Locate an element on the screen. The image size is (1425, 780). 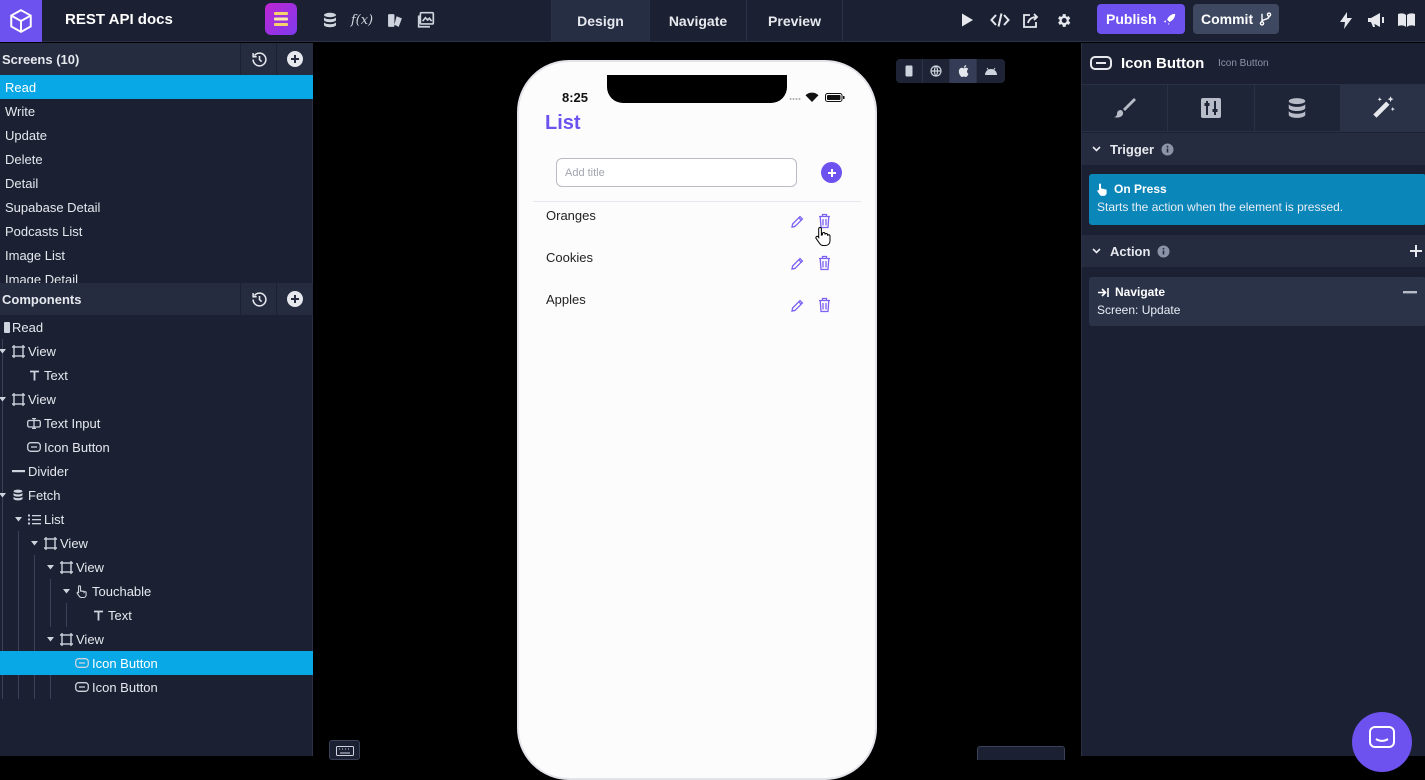
history-button is located at coordinates (258, 59).